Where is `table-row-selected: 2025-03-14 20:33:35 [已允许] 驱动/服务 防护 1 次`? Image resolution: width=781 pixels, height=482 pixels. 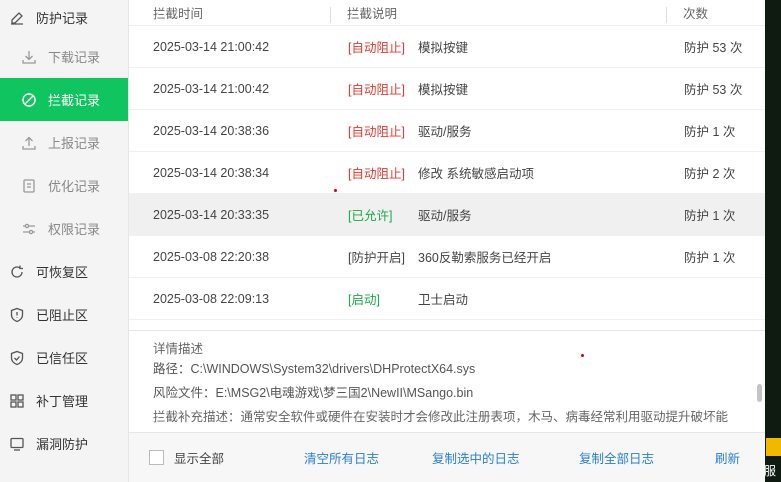
table-row-selected: 2025-03-14 20:33:35 [已允许] 驱动/服务 防护 1 次 is located at coordinates (447, 215).